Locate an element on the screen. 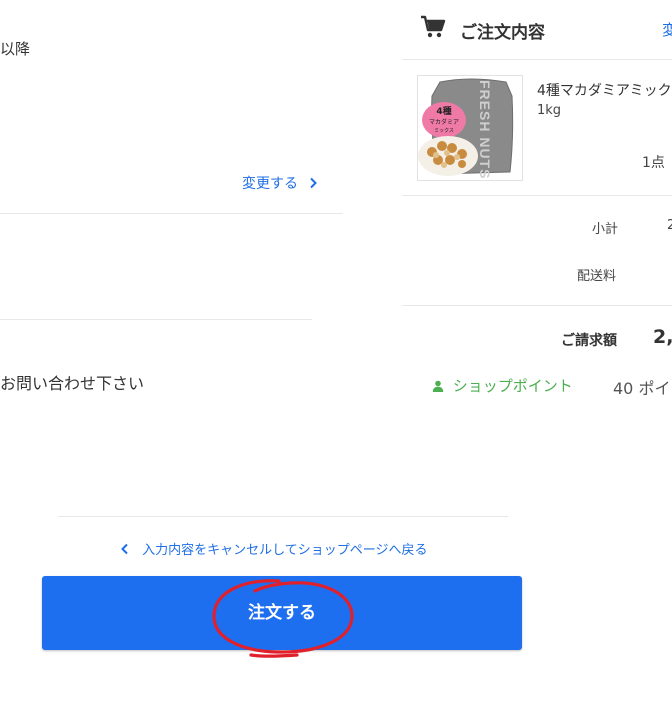  annotation-circle is located at coordinates (283, 618).